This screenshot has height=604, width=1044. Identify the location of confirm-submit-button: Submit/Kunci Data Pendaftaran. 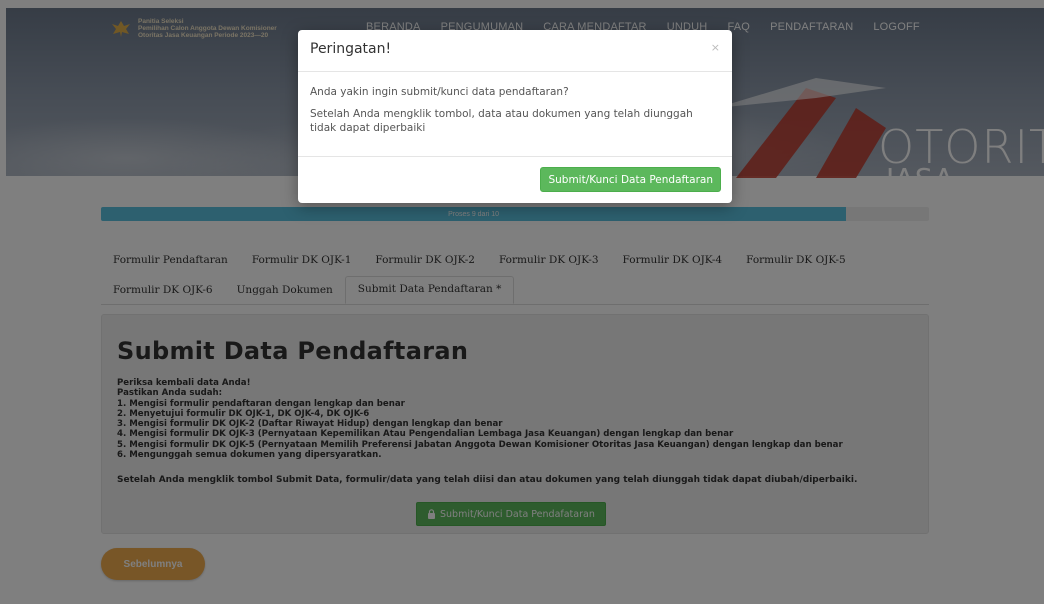
(630, 179).